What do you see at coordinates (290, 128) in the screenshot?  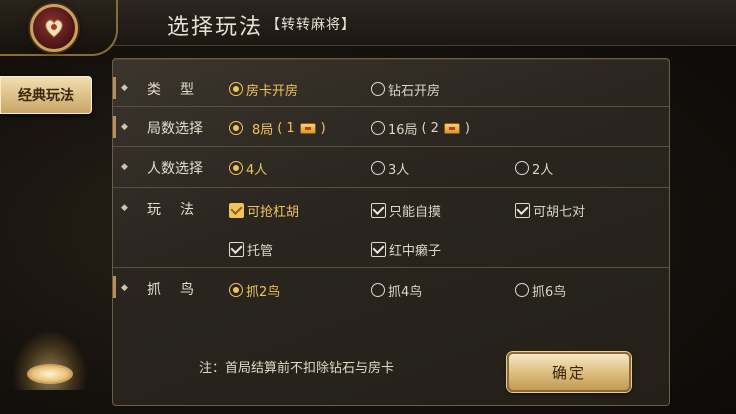 I see `option-cost: 1` at bounding box center [290, 128].